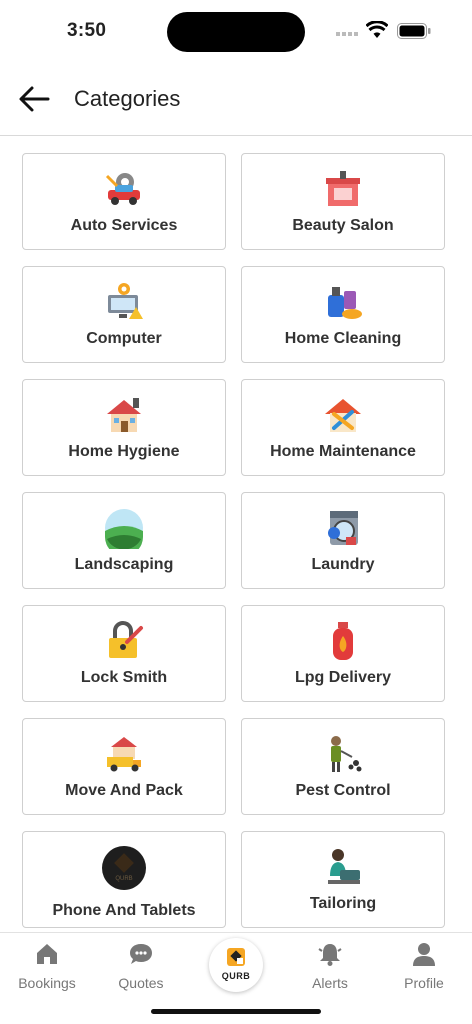 Image resolution: width=472 pixels, height=1024 pixels. I want to click on lpg-delivery-icon, so click(343, 641).